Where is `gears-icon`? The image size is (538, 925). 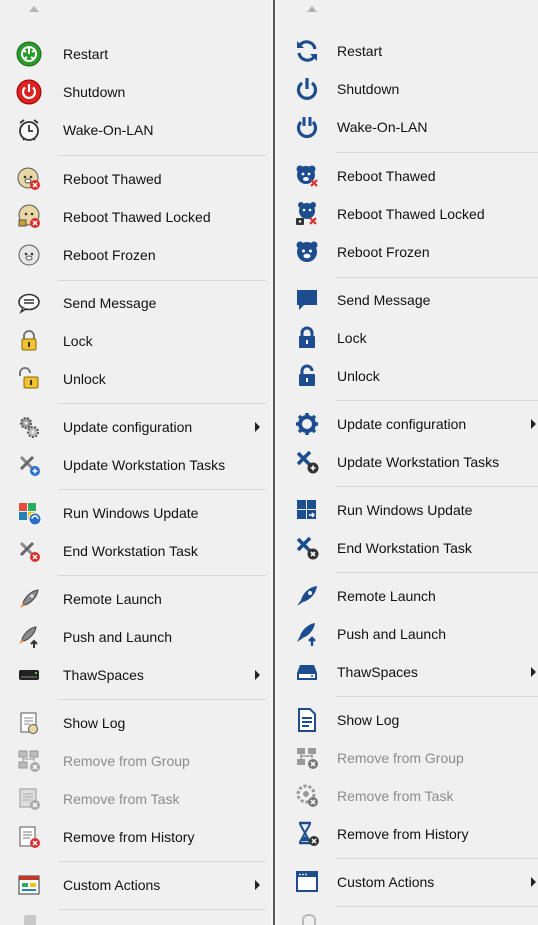
gears-icon is located at coordinates (29, 427).